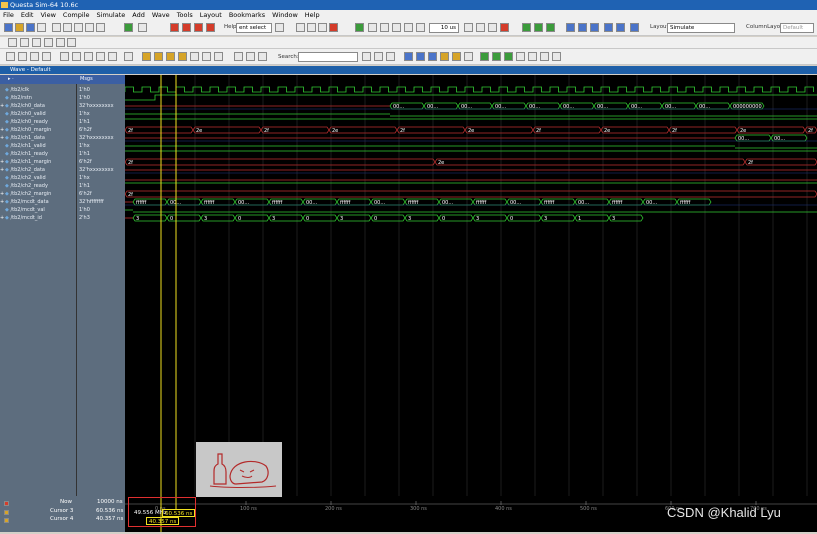 The width and height of the screenshot is (817, 534). I want to click on zoom-mode-icon, so click(76, 56).